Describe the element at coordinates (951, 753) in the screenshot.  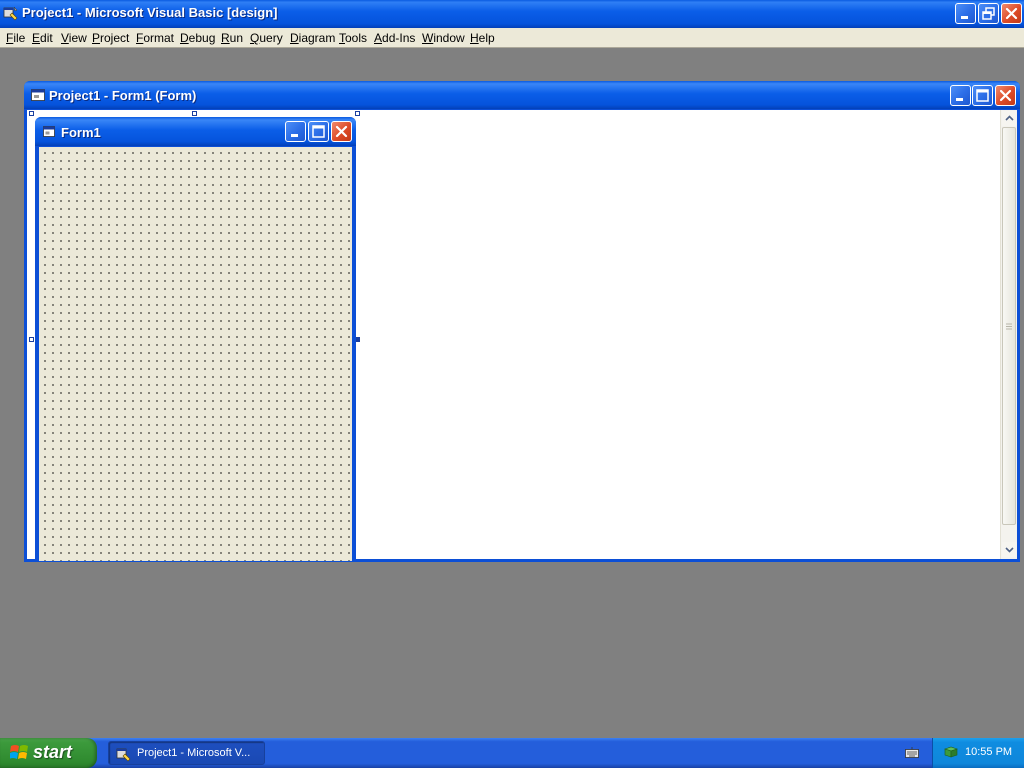
I see `network-icon` at that location.